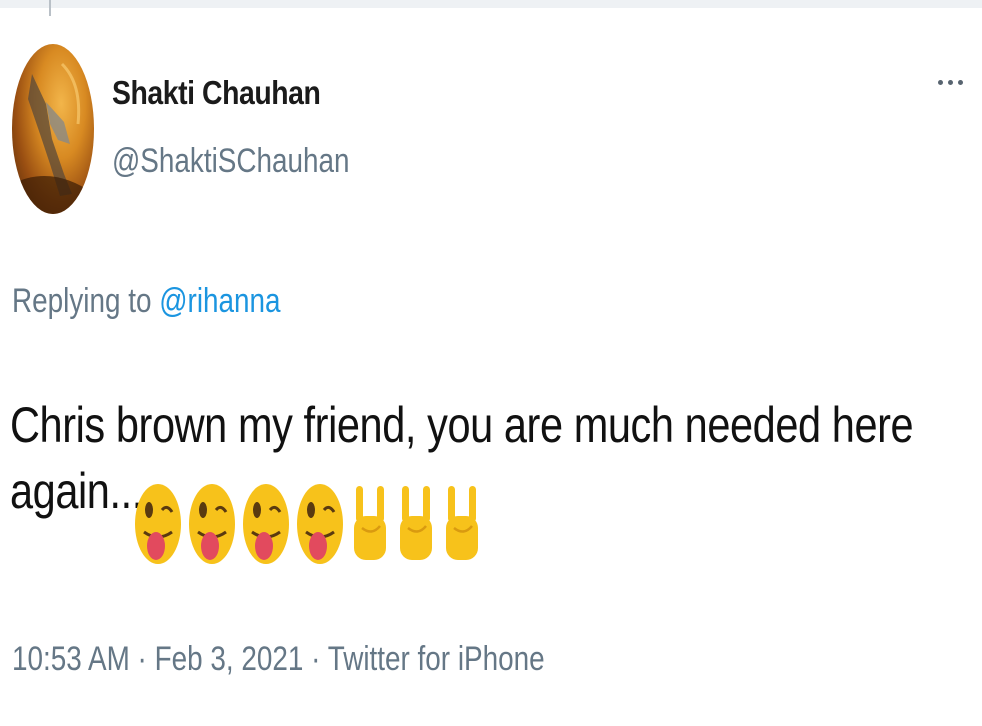 This screenshot has height=726, width=982. Describe the element at coordinates (436, 659) in the screenshot. I see `tweet-source-link: Twitter for iPhone` at that location.